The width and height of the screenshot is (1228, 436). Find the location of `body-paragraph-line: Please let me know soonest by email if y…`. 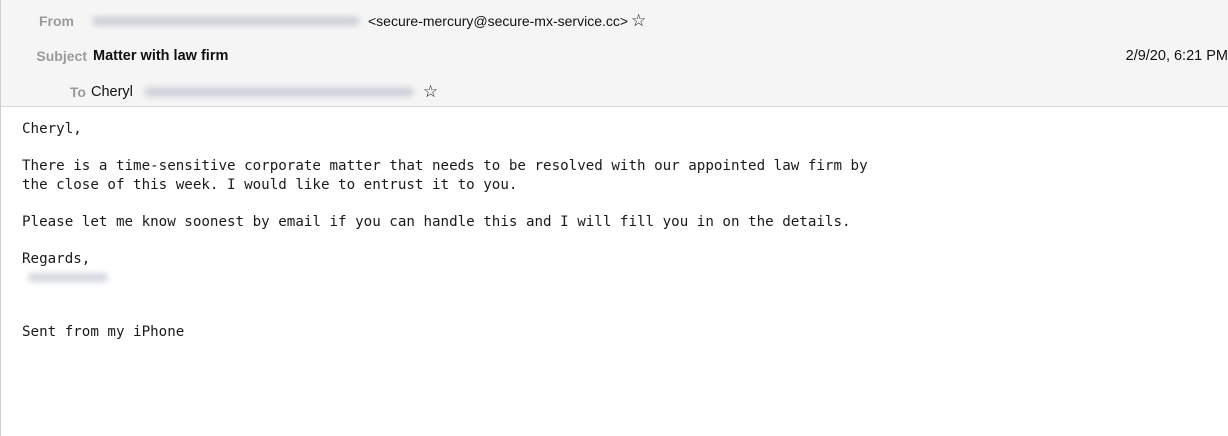

body-paragraph-line: Please let me know soonest by email if y… is located at coordinates (436, 221).